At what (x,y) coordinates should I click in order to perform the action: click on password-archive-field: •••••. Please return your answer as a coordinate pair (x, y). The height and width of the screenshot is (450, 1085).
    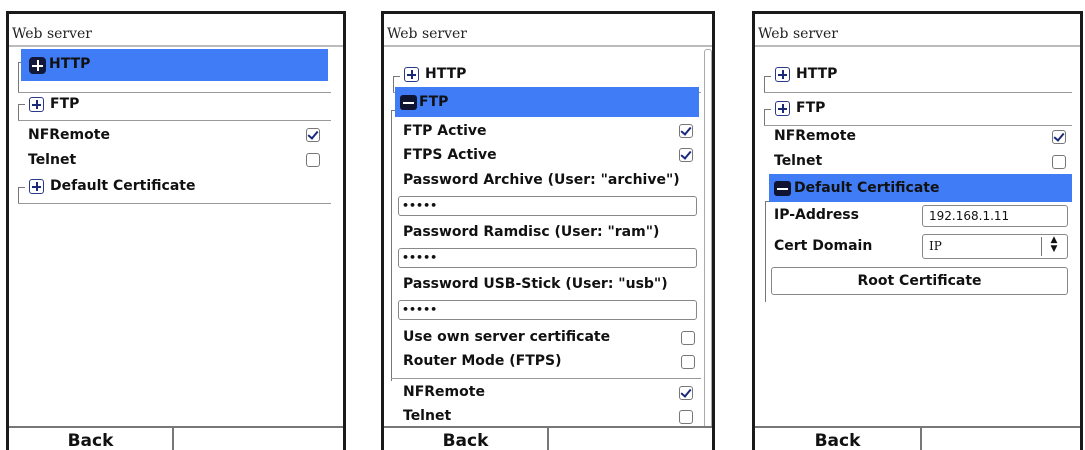
    Looking at the image, I should click on (547, 206).